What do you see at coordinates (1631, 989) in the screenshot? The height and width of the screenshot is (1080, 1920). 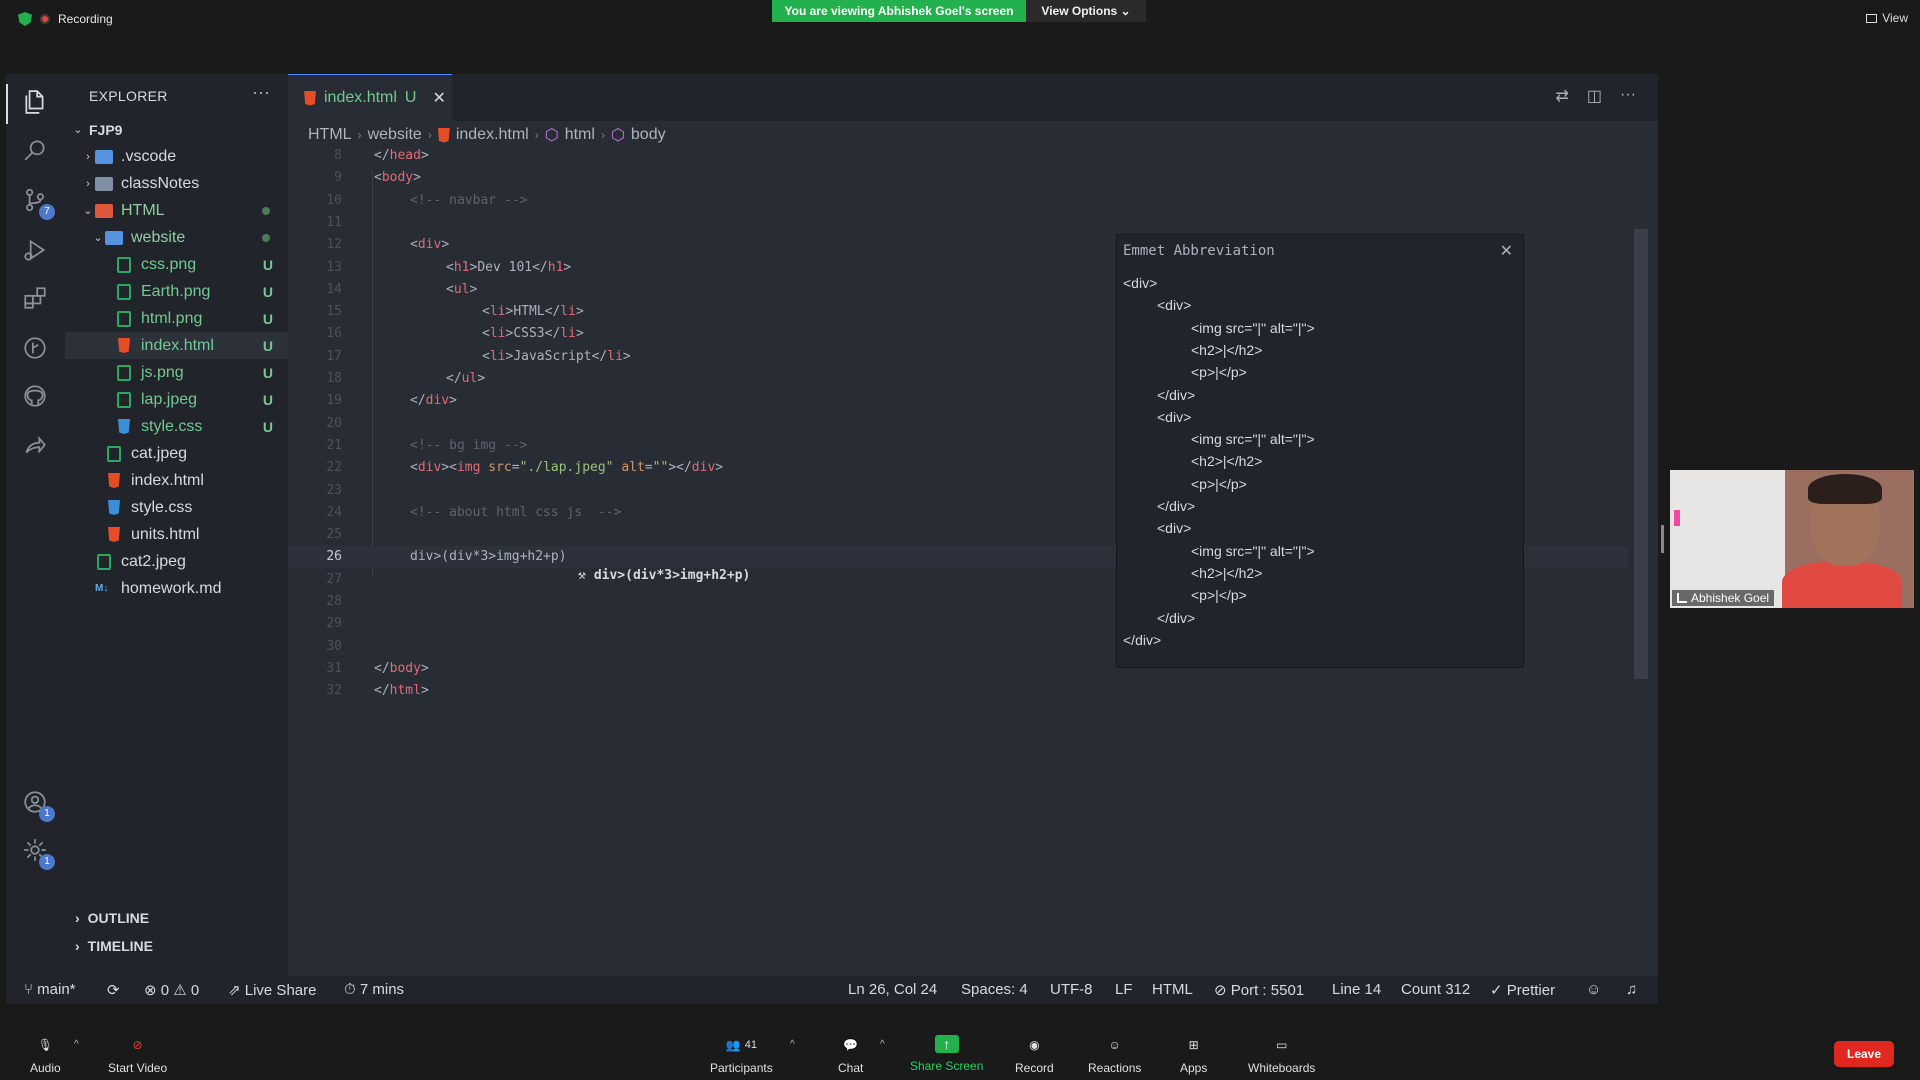 I see `bell-icon: ♫` at bounding box center [1631, 989].